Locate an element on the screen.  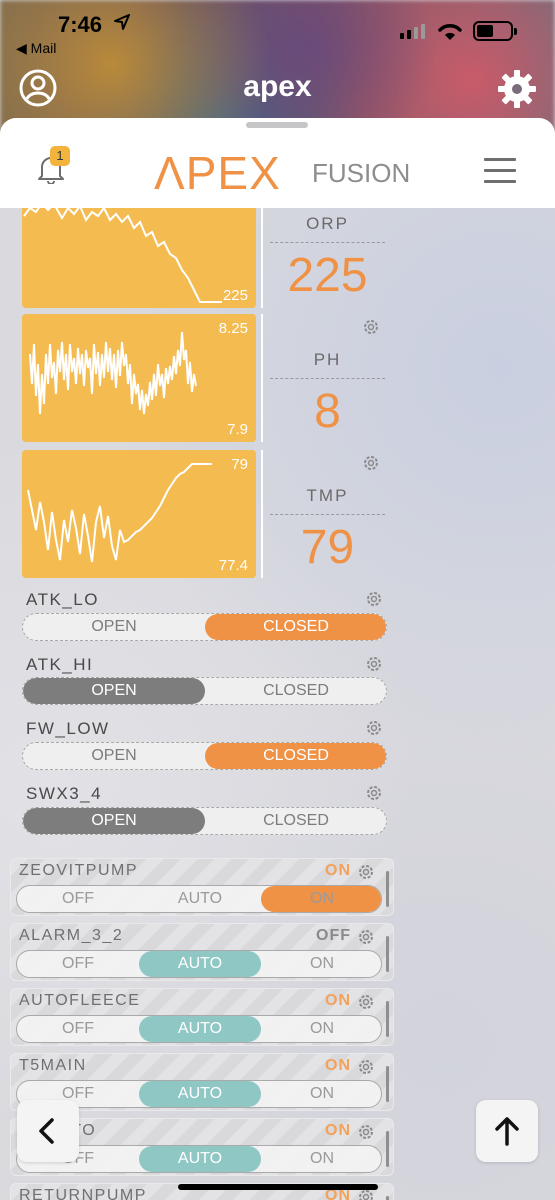
outlet-name: T5MAIN is located at coordinates (53, 1065).